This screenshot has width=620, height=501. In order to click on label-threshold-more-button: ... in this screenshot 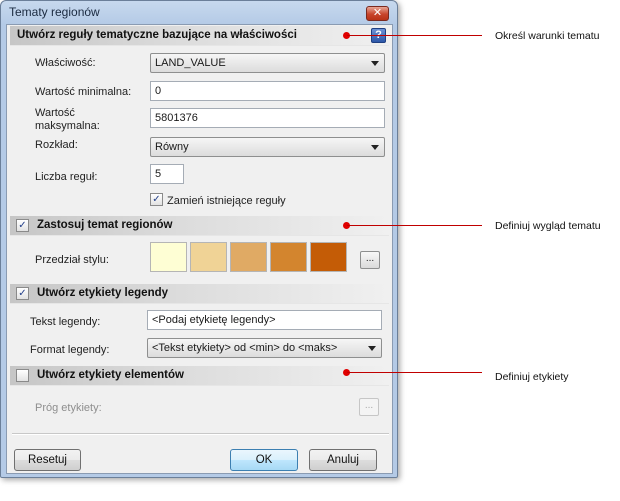, I will do `click(369, 407)`.